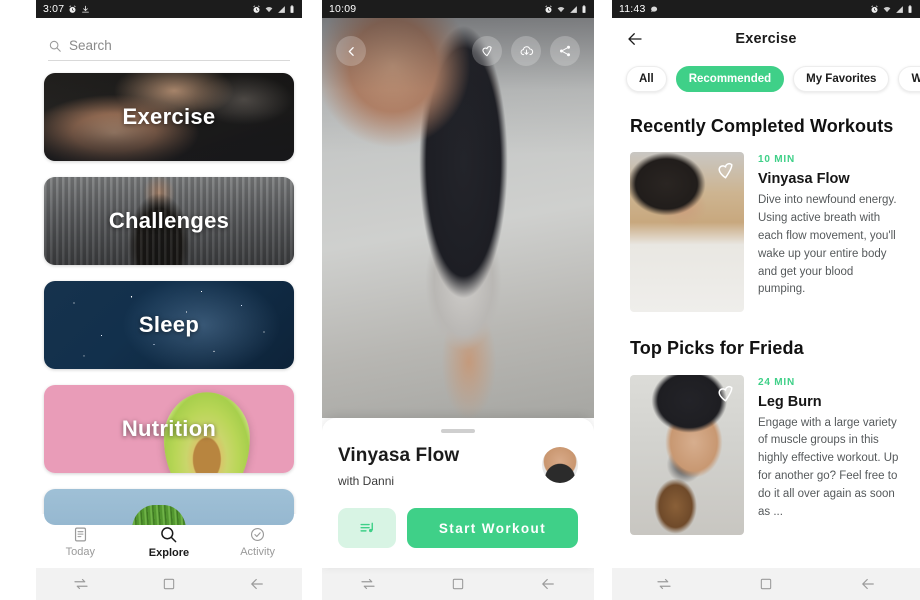  I want to click on back-button, so click(351, 51).